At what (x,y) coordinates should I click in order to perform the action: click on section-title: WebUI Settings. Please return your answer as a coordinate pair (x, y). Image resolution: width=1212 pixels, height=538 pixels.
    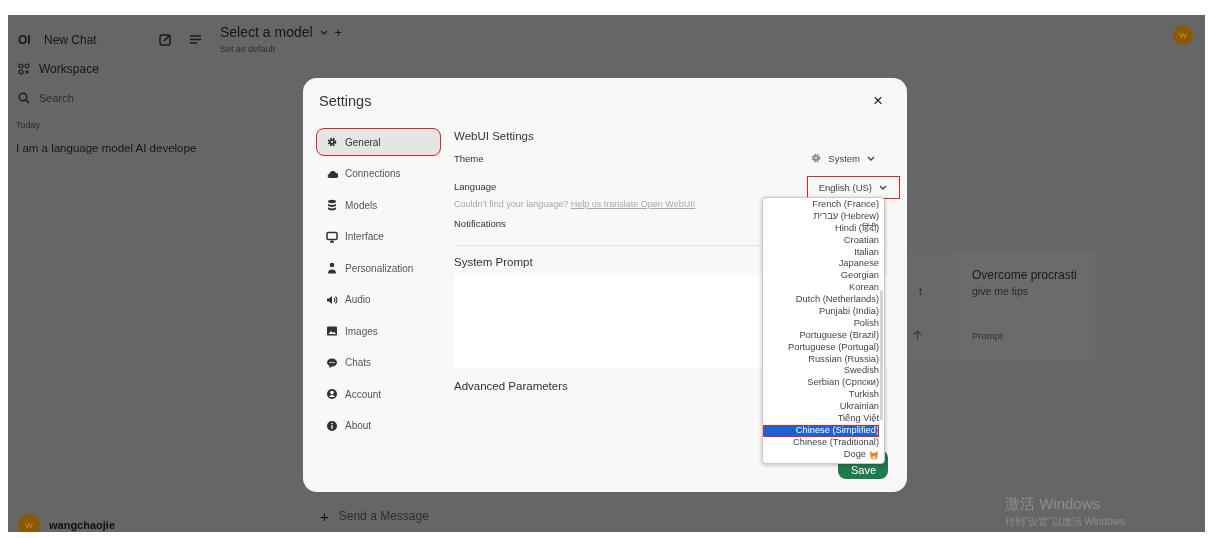
    Looking at the image, I should click on (494, 136).